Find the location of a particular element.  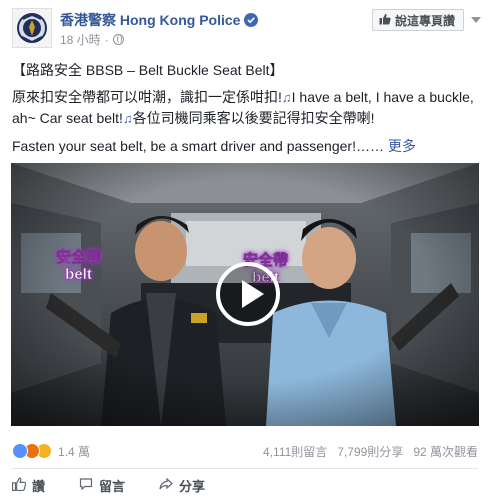

post-action-bar: 讚 留言 分享 is located at coordinates (125, 485).